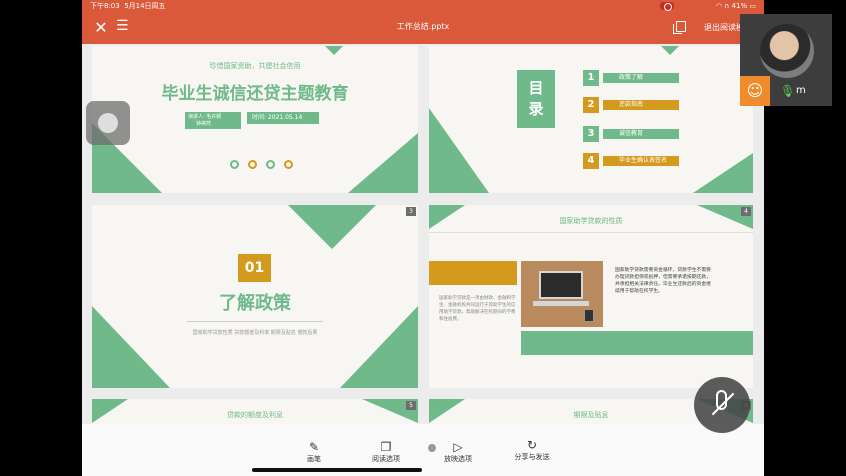 The width and height of the screenshot is (846, 476). I want to click on read-options-label: 阅读选项, so click(386, 459).